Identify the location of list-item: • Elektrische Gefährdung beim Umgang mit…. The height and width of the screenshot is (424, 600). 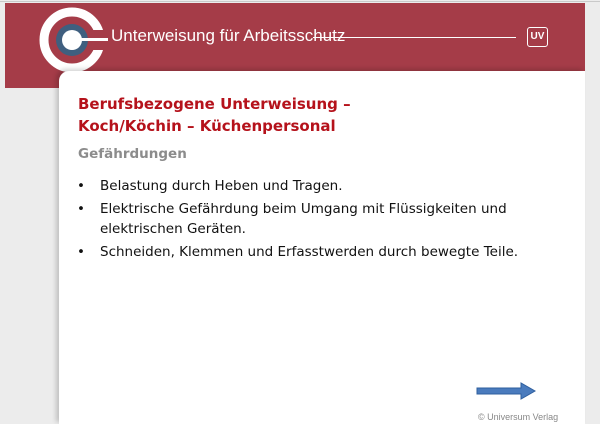
(323, 219).